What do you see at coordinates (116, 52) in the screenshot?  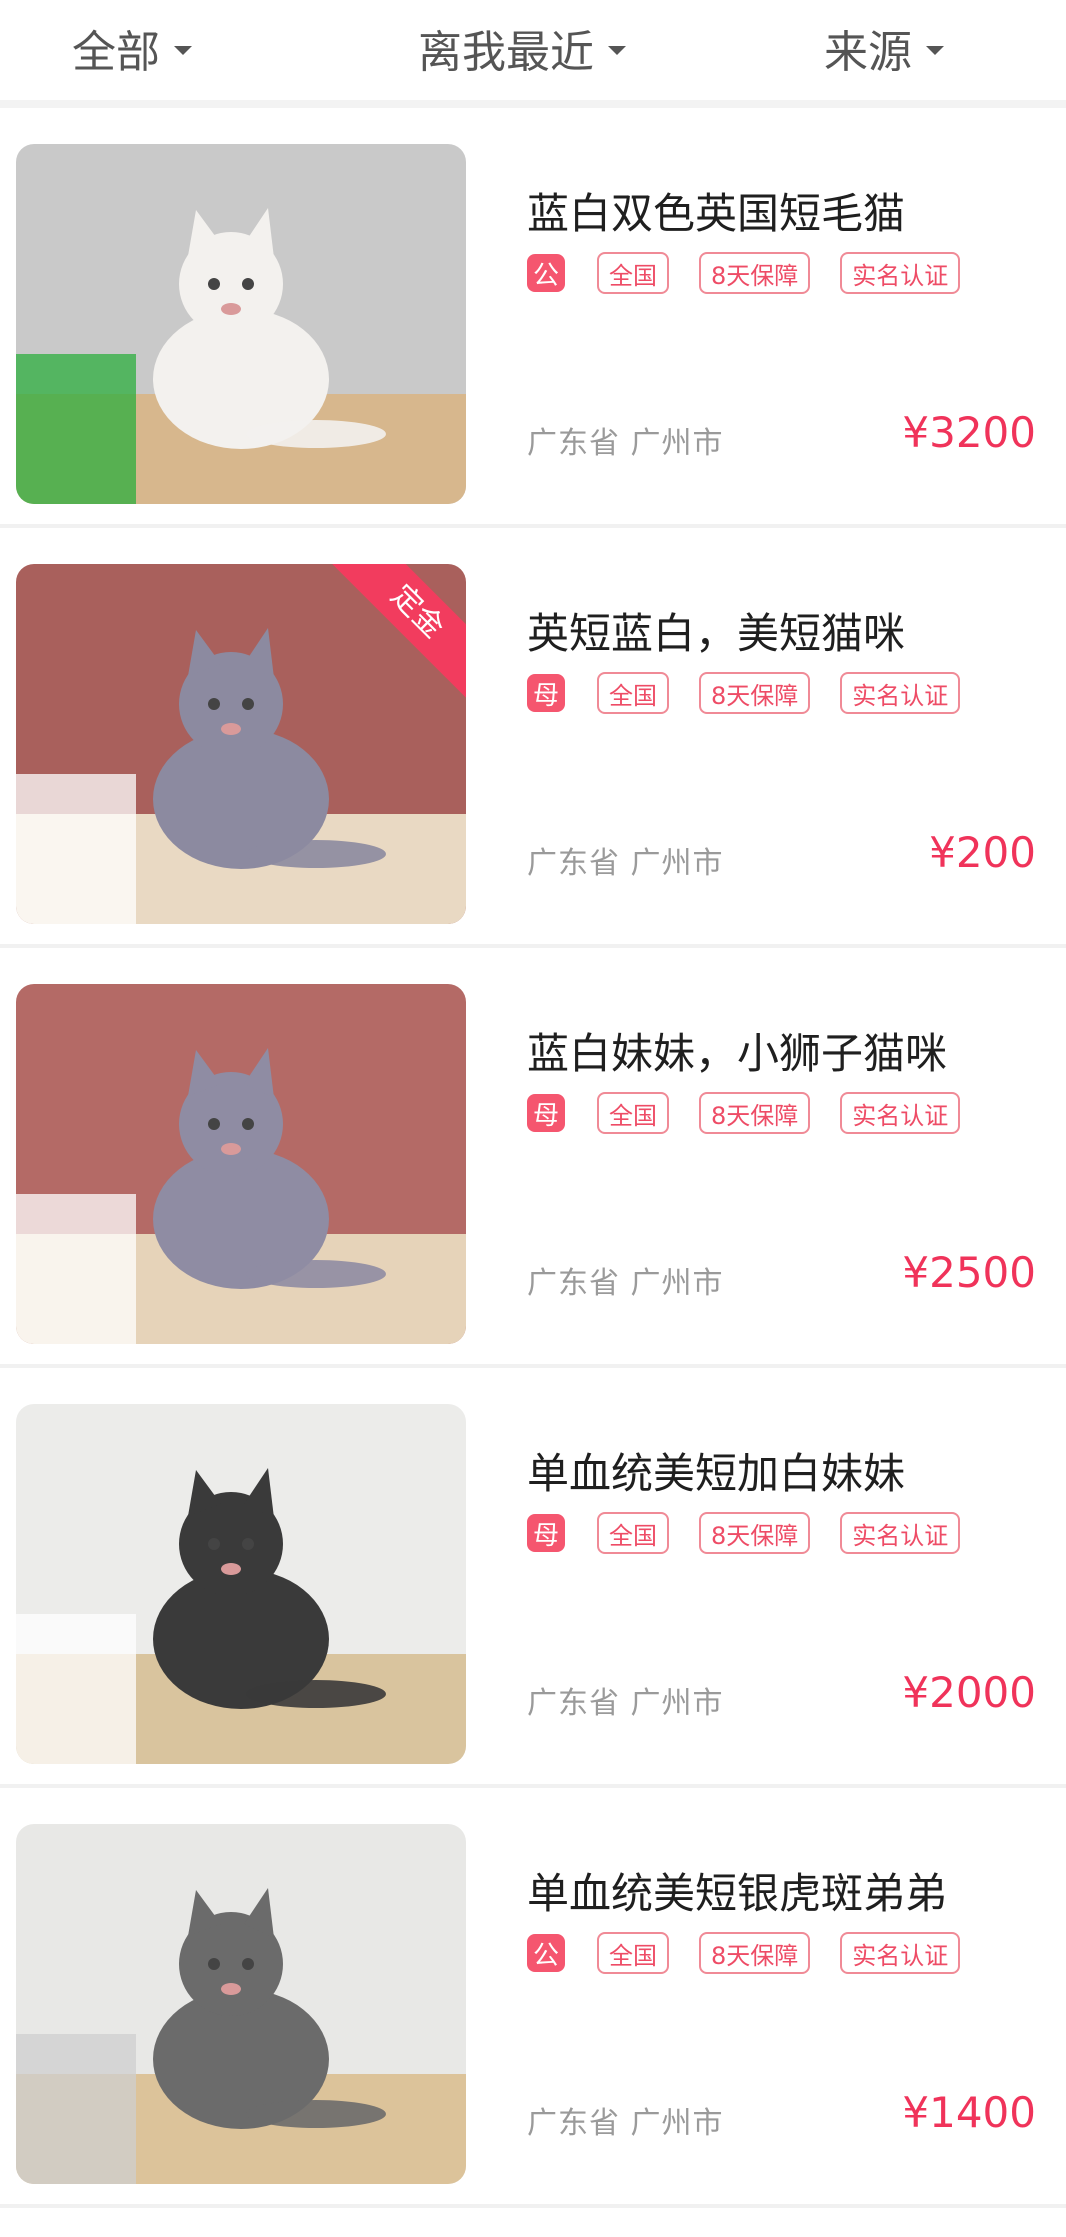 I see `filter-all-label: 全部` at bounding box center [116, 52].